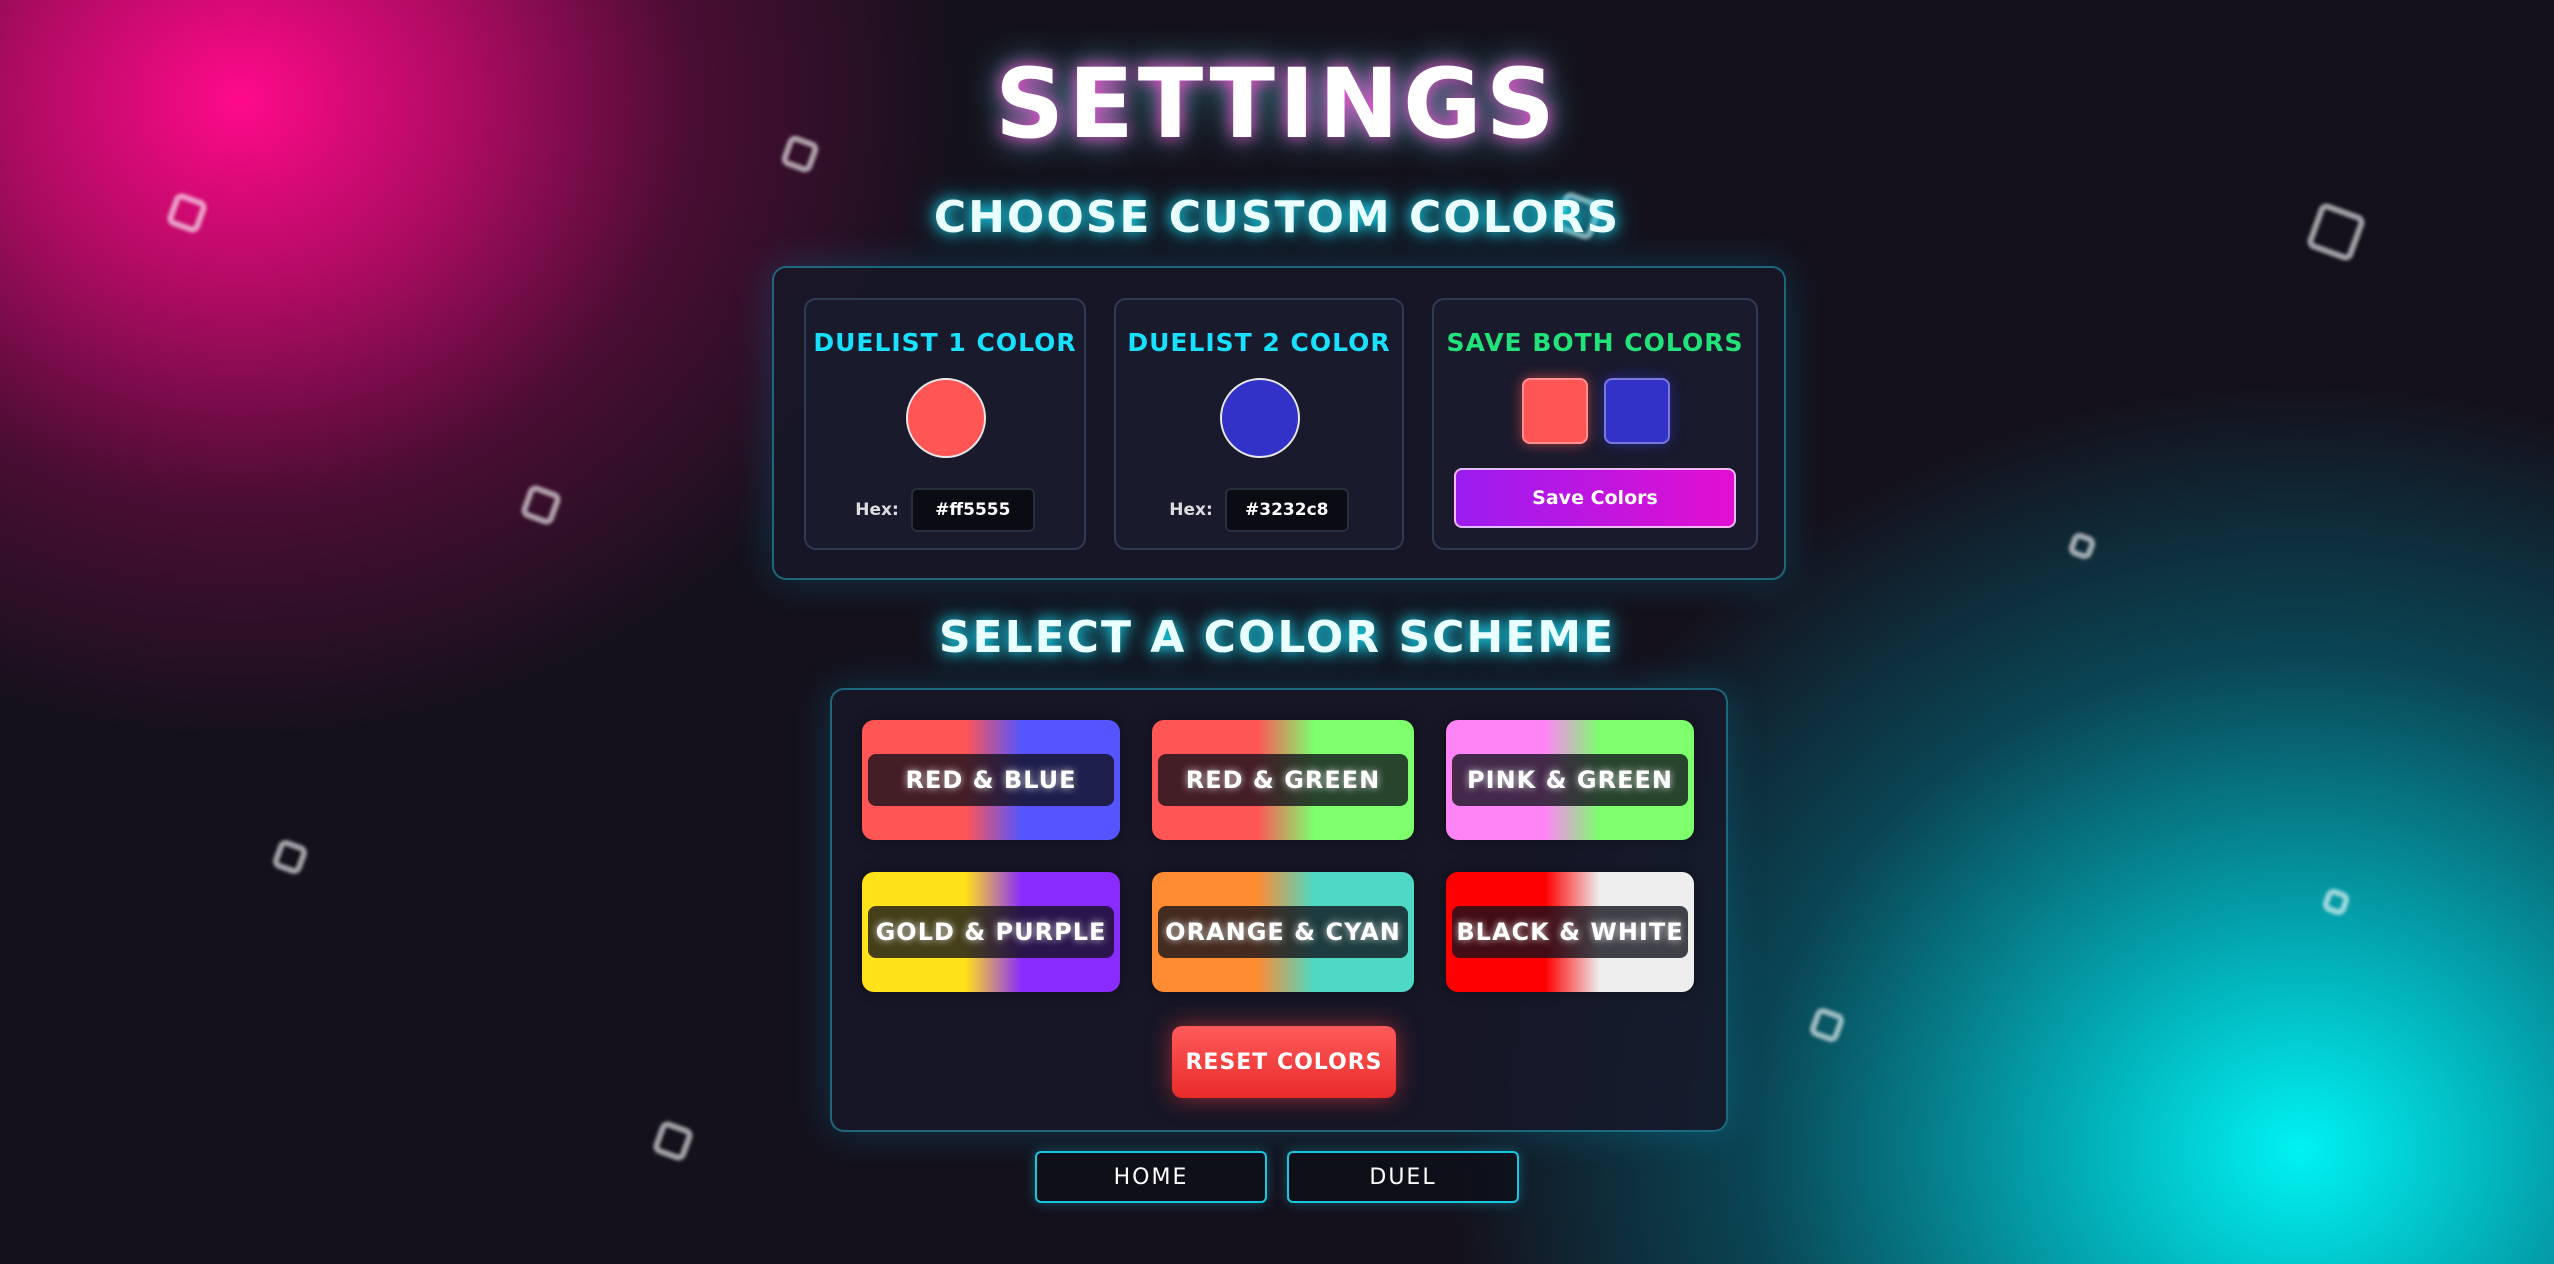  Describe the element at coordinates (946, 418) in the screenshot. I see `duelist1-color-picker` at that location.